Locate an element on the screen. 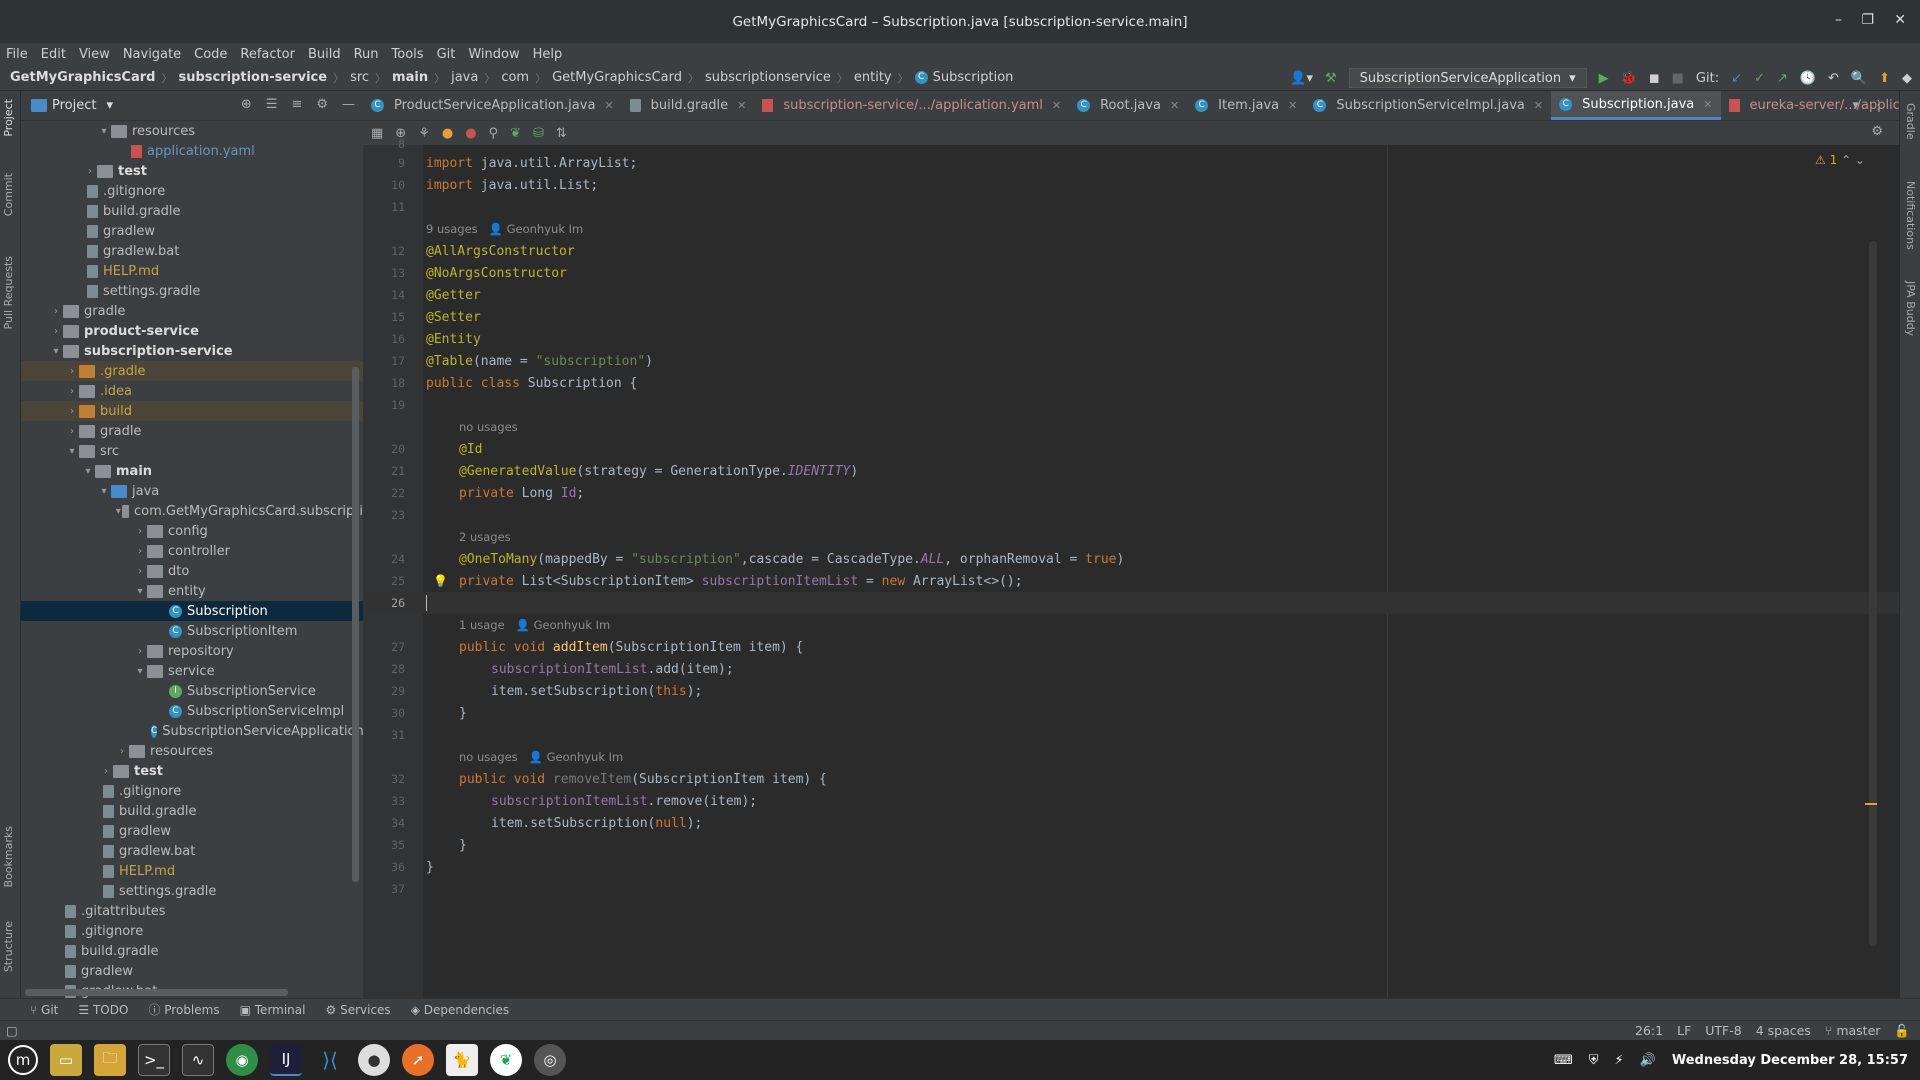  update-icon: ⬆ is located at coordinates (1884, 78).